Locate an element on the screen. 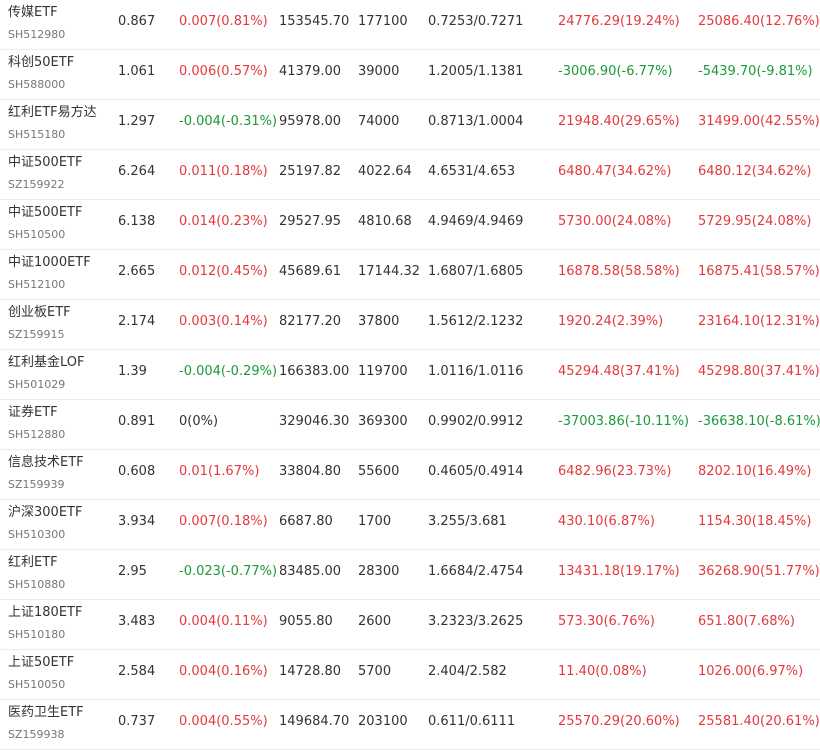  fund-code: SH512880 is located at coordinates (37, 434).